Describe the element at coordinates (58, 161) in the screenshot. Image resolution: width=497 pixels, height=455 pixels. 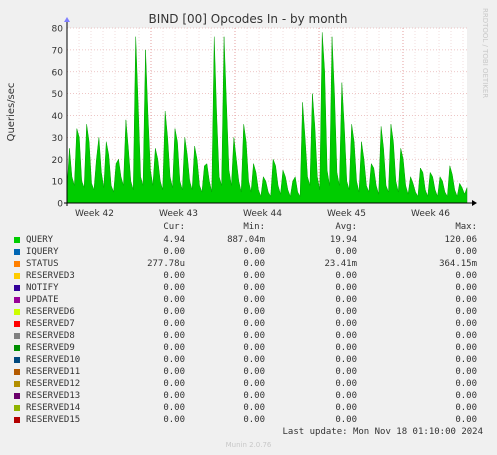
I see `y-tick-label: 20` at that location.